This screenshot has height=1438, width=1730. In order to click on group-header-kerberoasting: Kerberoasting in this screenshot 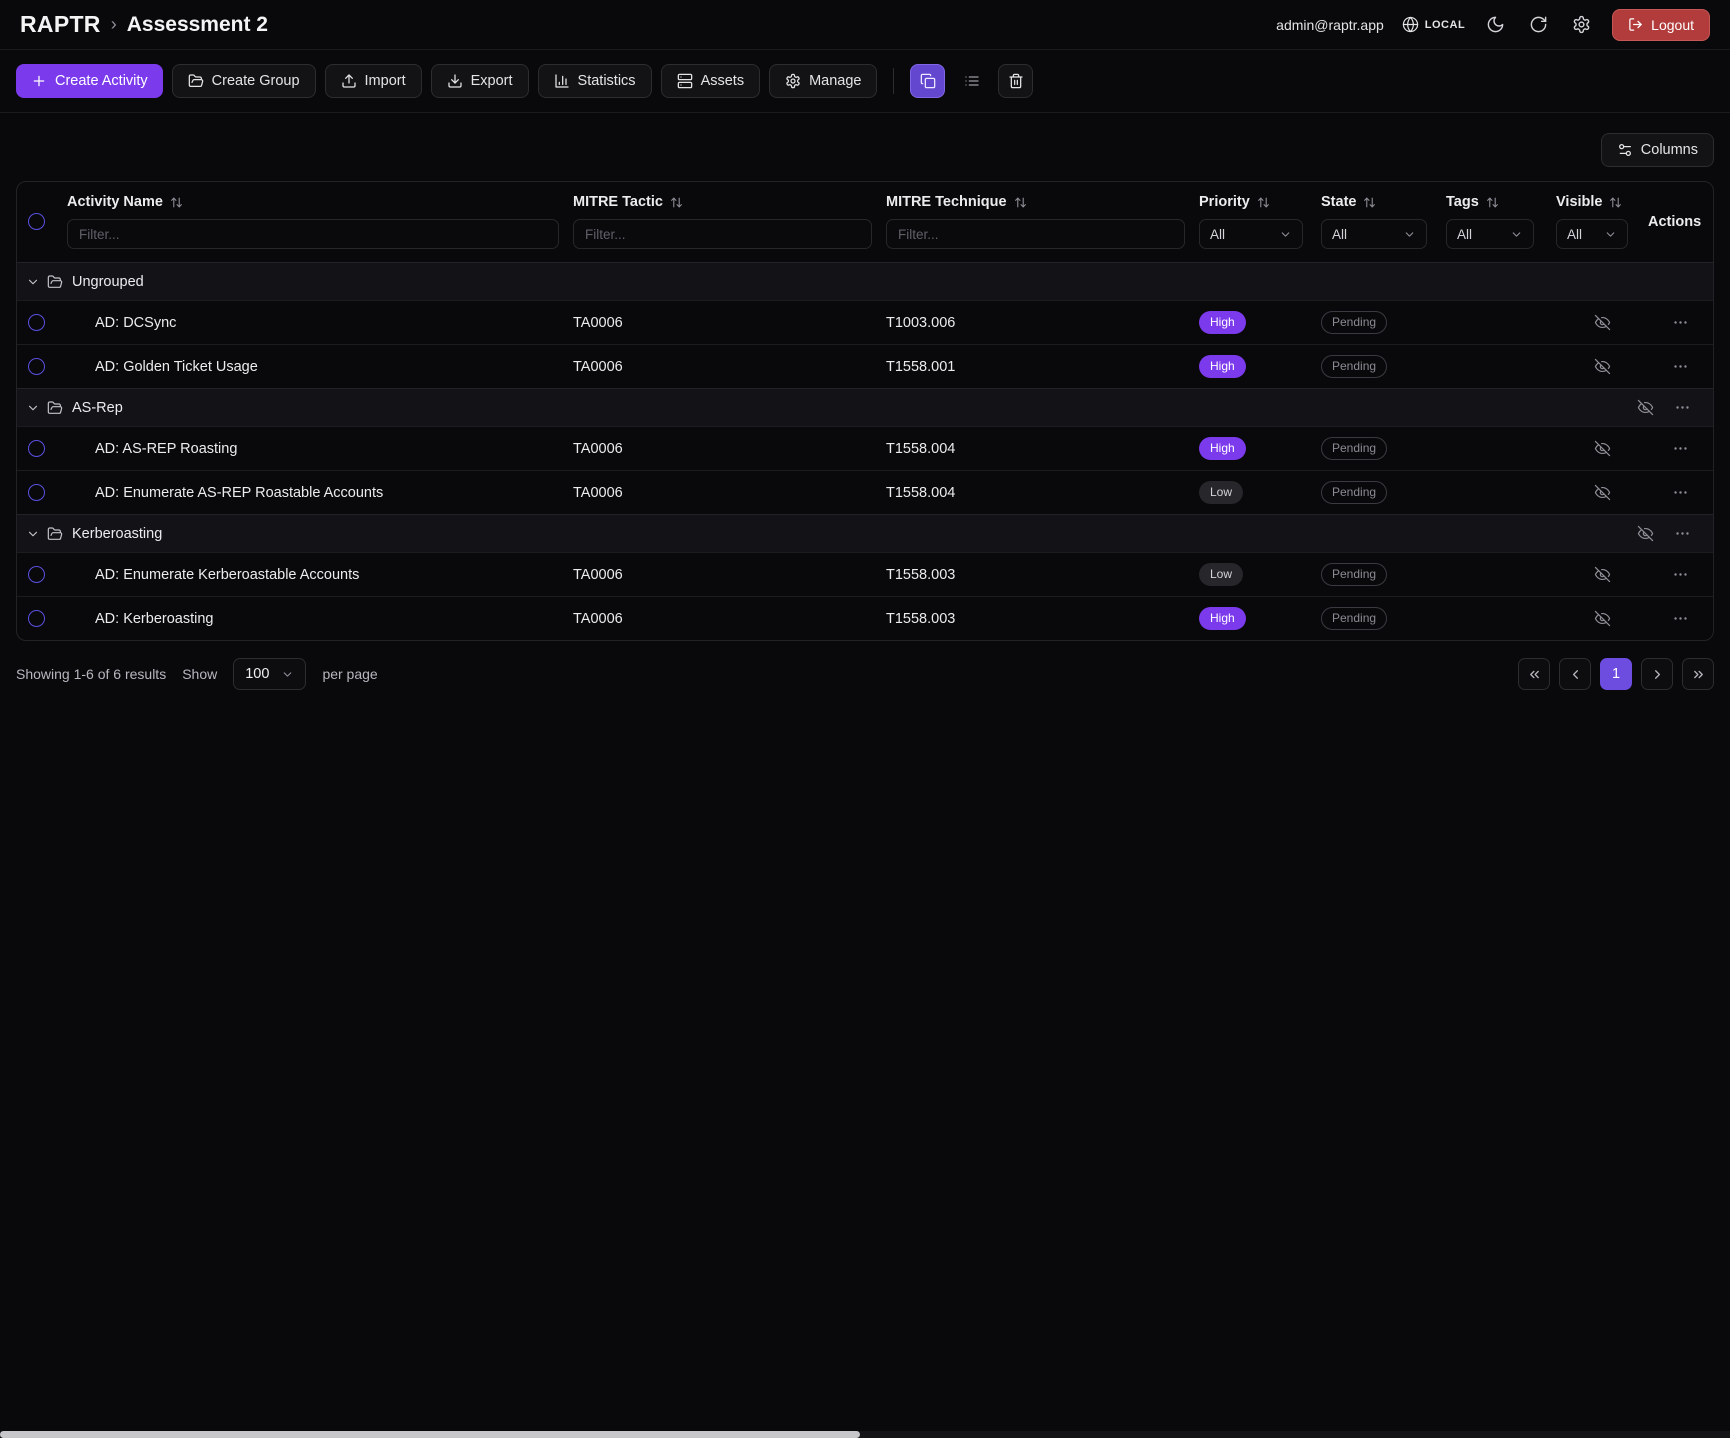, I will do `click(865, 533)`.